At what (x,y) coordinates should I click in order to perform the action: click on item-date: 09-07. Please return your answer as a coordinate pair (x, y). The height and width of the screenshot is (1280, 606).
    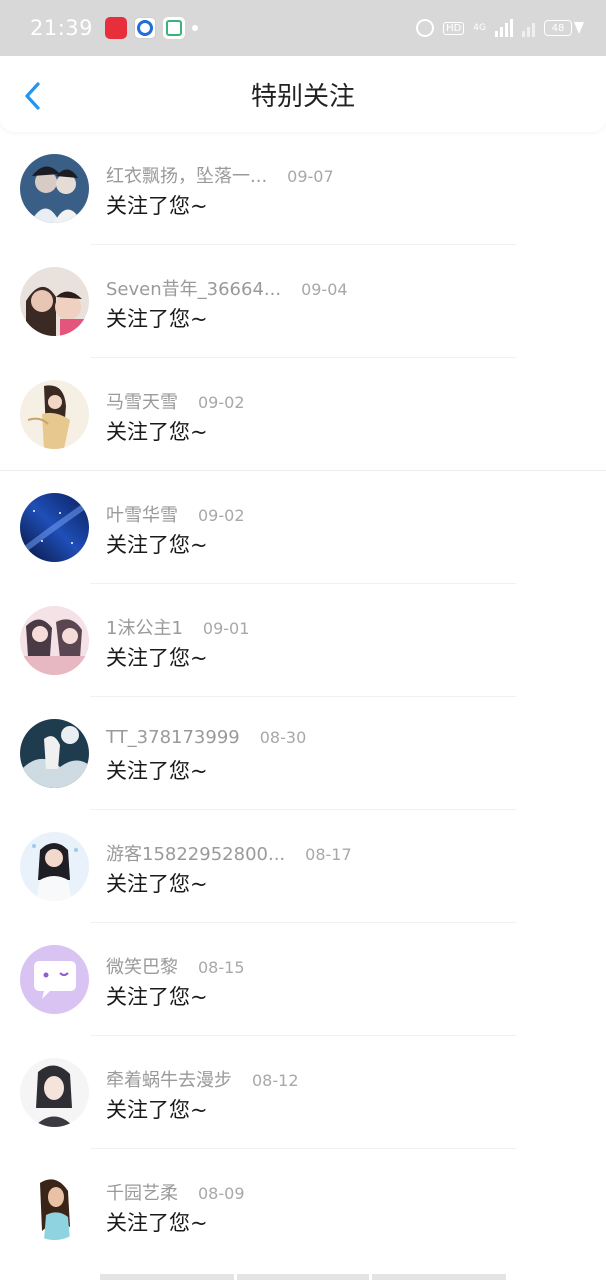
    Looking at the image, I should click on (310, 176).